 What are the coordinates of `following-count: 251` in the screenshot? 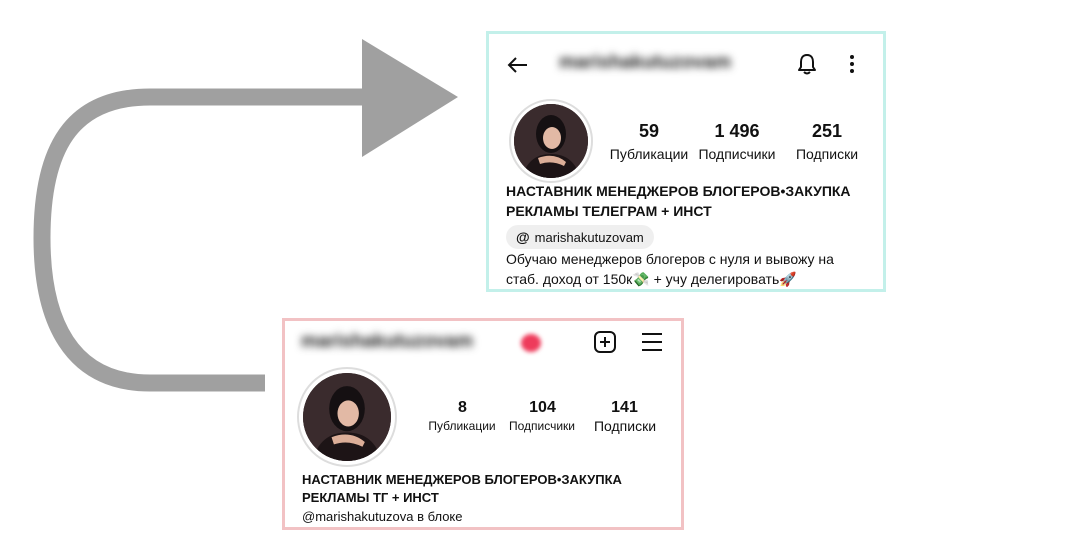 It's located at (827, 131).